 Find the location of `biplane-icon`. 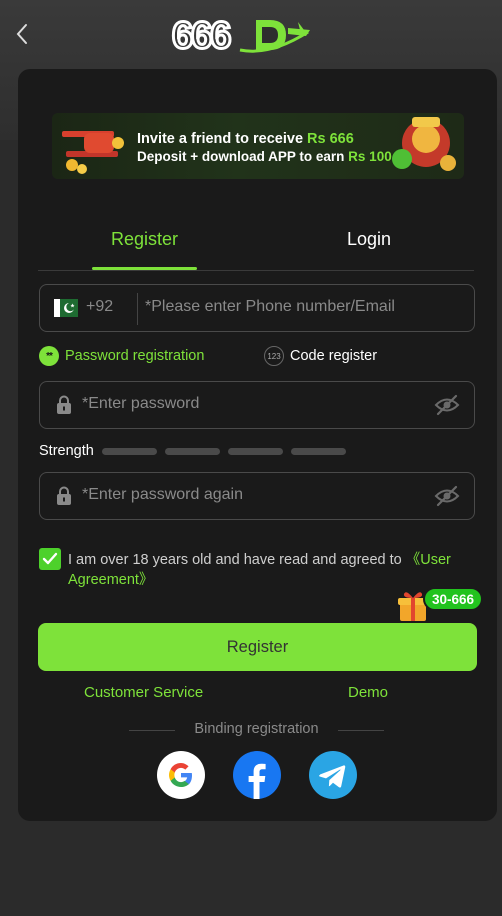

biplane-icon is located at coordinates (93, 152).